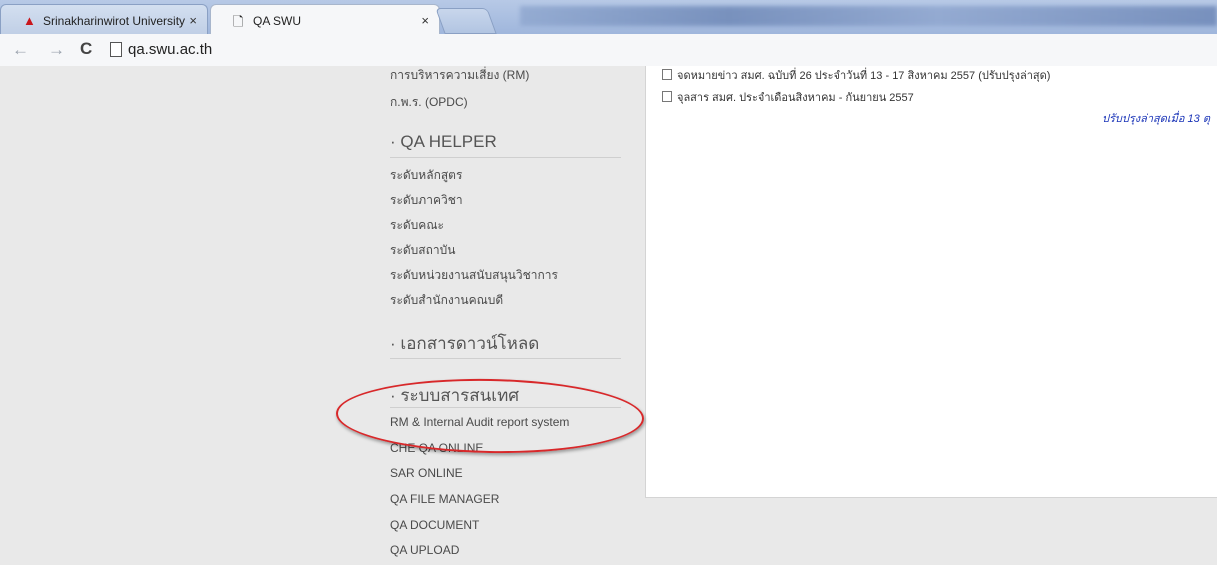 The height and width of the screenshot is (565, 1217). Describe the element at coordinates (465, 343) in the screenshot. I see `section-title-downloads: · เอกสารดาวน์โหลด` at that location.